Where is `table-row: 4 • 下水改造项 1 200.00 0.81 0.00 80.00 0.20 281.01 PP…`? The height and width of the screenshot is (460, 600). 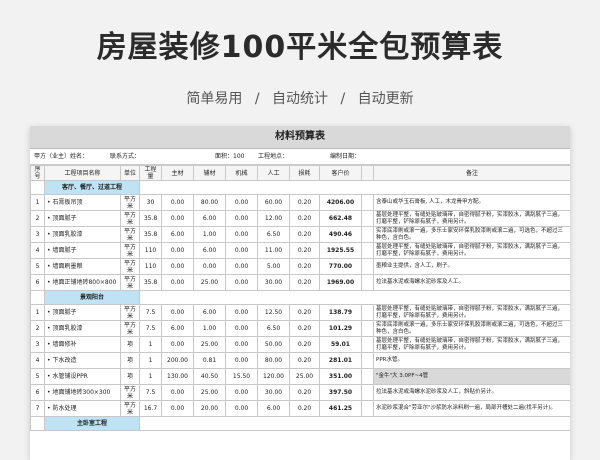 table-row: 4 • 下水改造项 1 200.00 0.81 0.00 80.00 0.20 281.01 PP… is located at coordinates (300, 360).